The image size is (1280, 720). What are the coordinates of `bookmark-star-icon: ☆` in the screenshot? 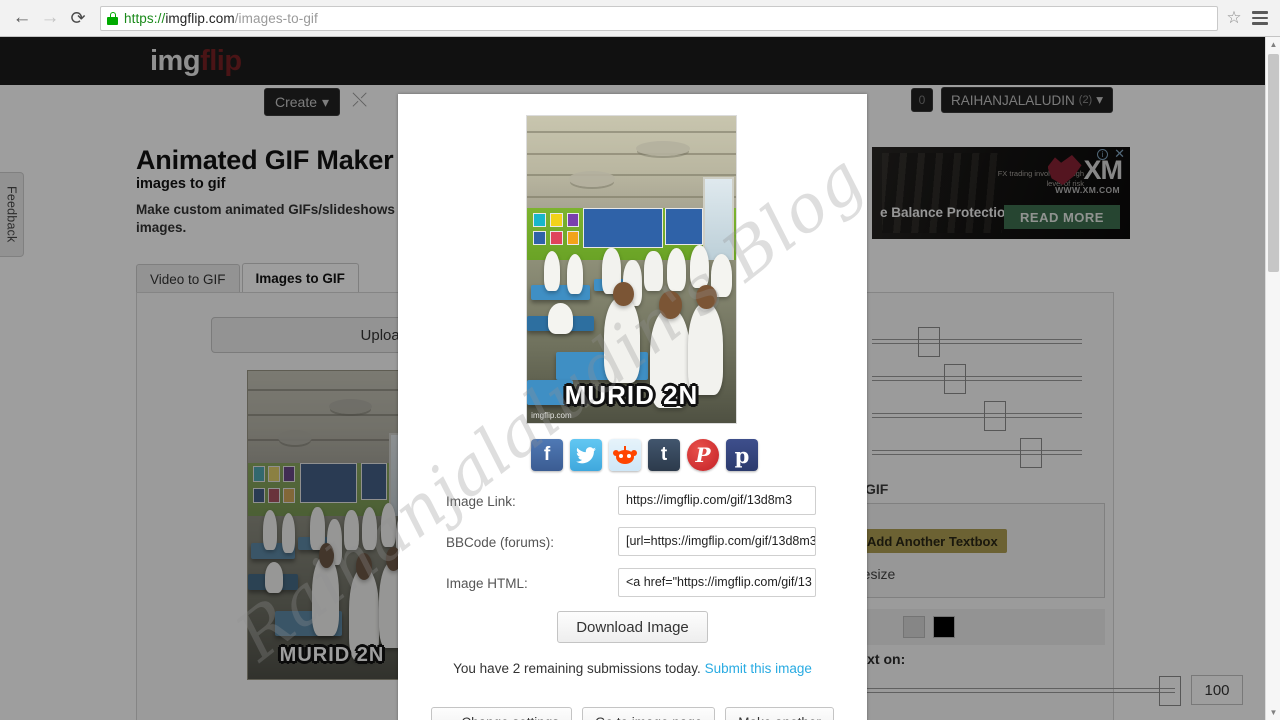 It's located at (1234, 18).